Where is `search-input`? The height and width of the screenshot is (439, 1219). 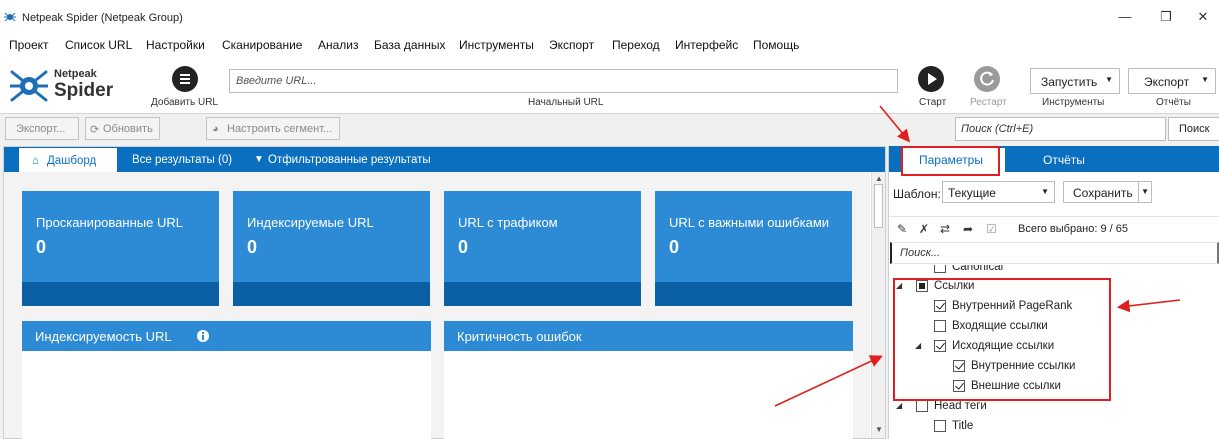 search-input is located at coordinates (1060, 129).